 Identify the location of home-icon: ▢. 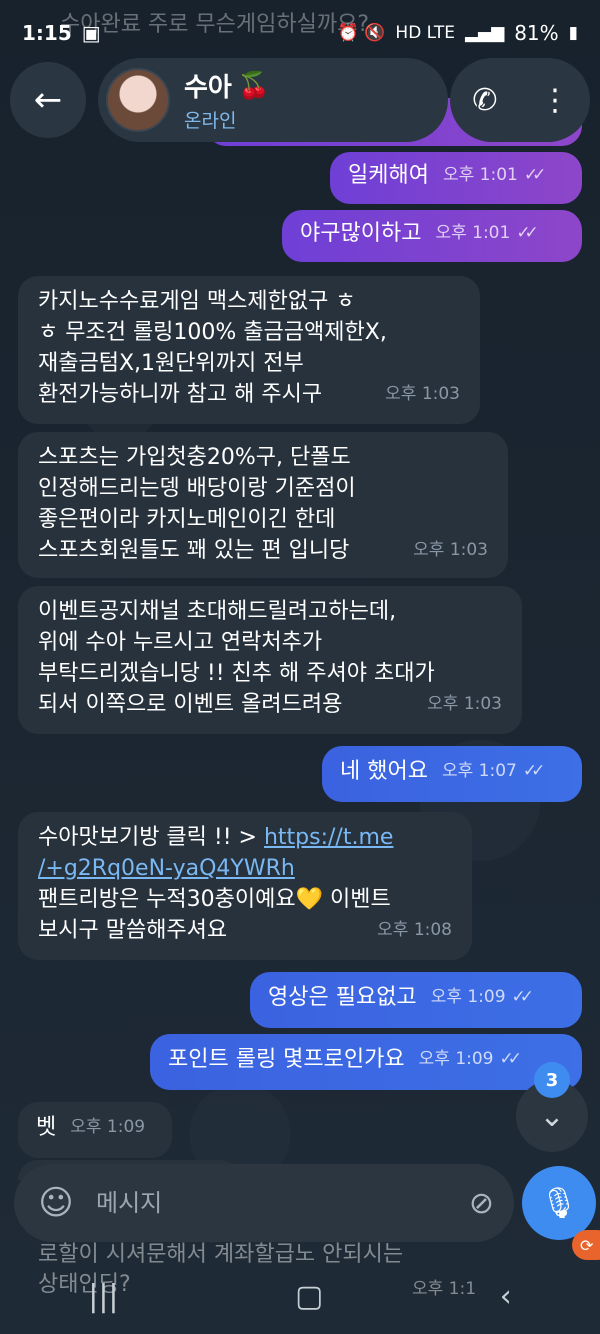
(309, 1296).